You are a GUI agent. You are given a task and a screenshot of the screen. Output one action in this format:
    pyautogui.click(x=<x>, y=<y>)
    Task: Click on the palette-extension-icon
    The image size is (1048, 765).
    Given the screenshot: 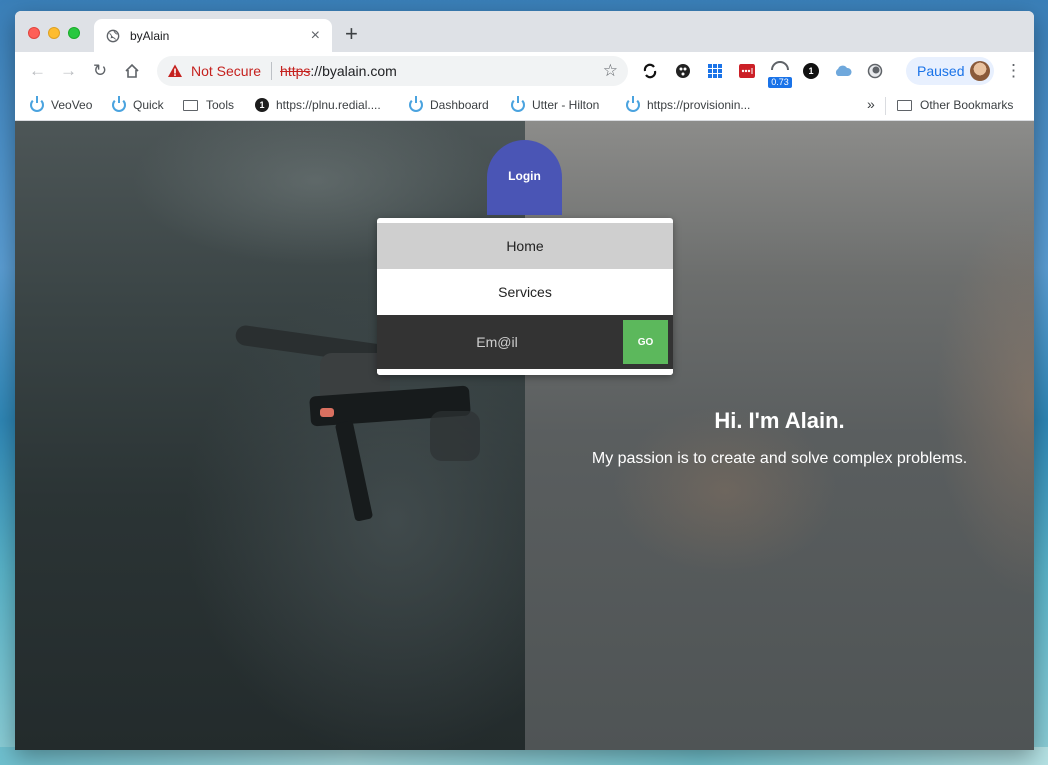 What is the action you would take?
    pyautogui.click(x=683, y=71)
    